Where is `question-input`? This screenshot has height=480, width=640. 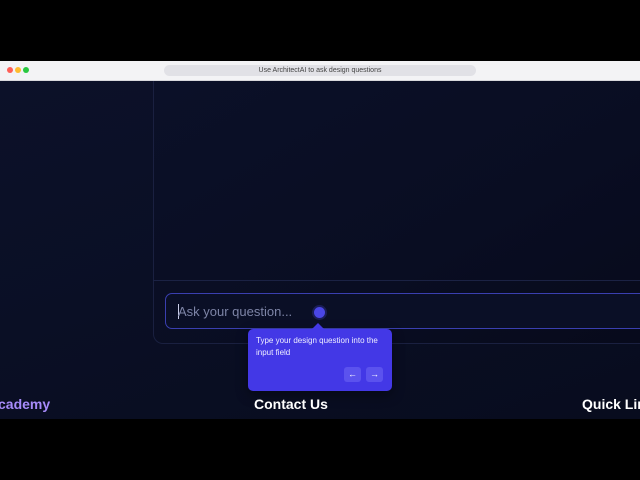 question-input is located at coordinates (378, 311).